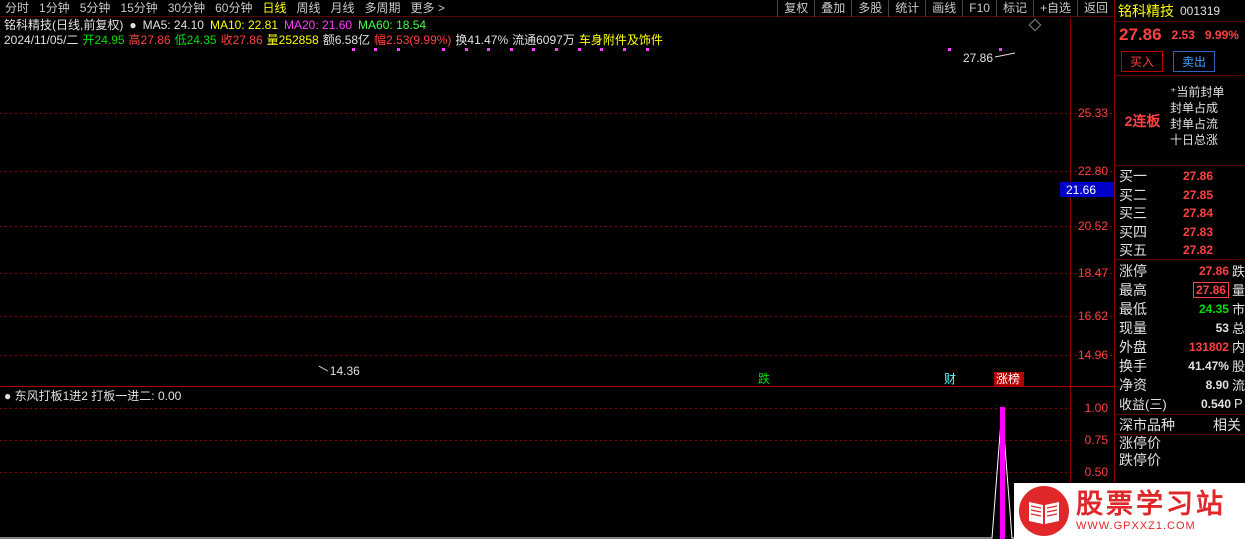  What do you see at coordinates (1238, 403) in the screenshot?
I see `stat-extra-label: P` at bounding box center [1238, 403].